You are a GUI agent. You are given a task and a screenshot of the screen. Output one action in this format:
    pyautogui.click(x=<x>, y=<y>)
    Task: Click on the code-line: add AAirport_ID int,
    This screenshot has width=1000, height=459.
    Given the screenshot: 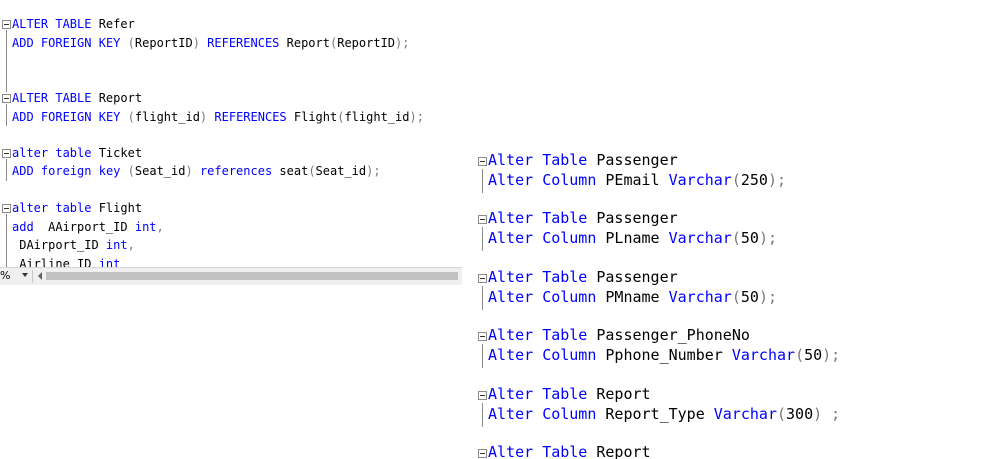 What is the action you would take?
    pyautogui.click(x=88, y=227)
    